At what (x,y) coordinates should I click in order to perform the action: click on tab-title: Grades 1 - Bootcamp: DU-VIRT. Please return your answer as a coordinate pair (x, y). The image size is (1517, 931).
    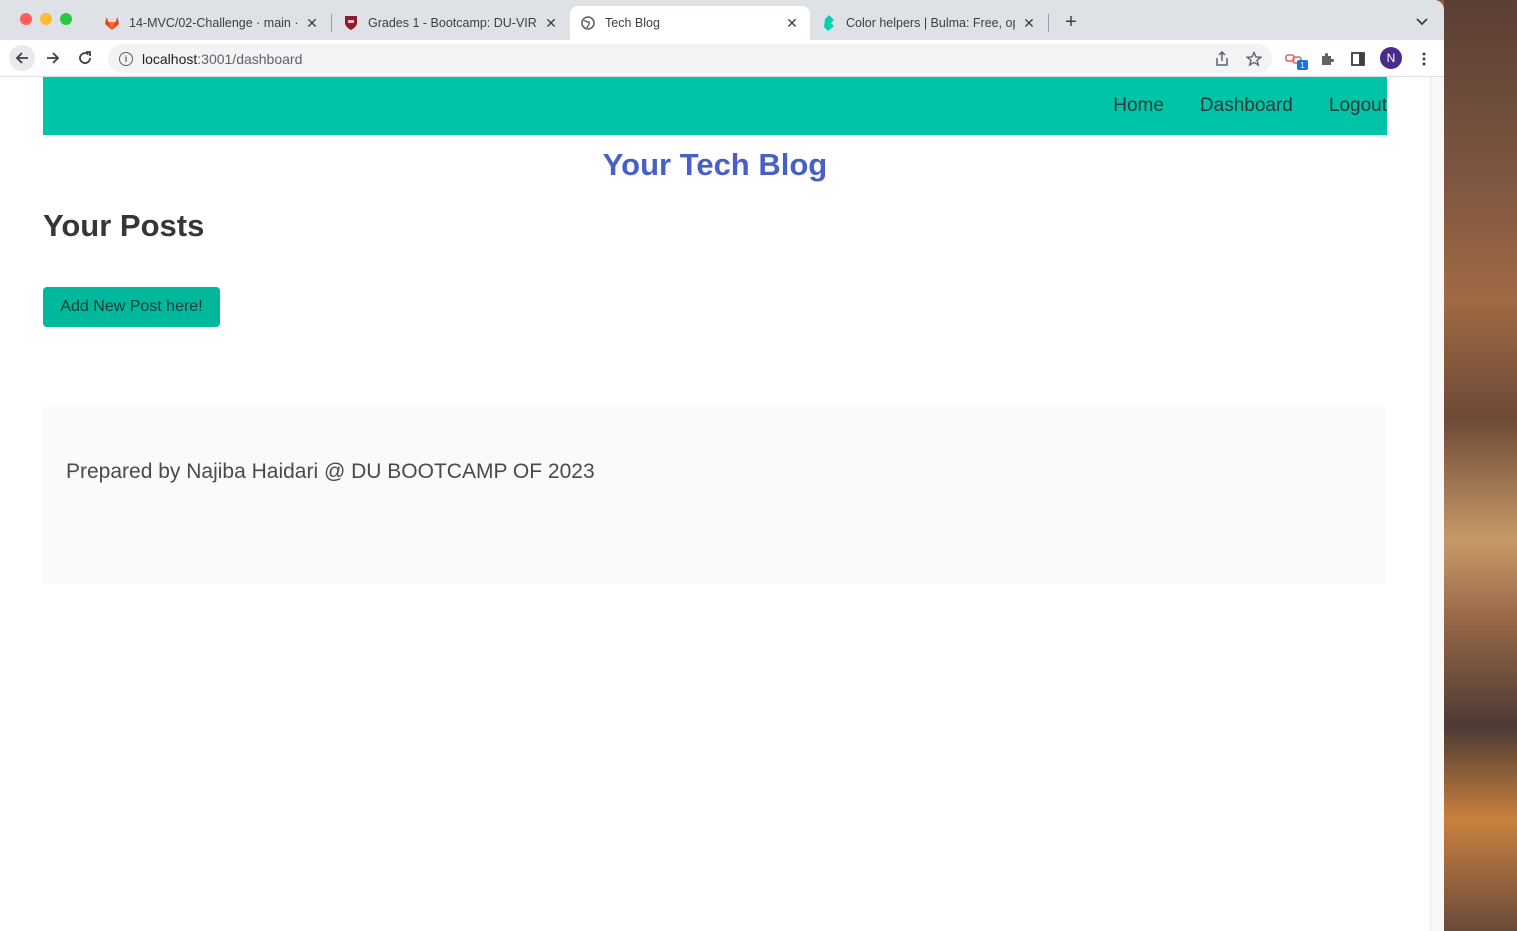
    Looking at the image, I should click on (452, 23).